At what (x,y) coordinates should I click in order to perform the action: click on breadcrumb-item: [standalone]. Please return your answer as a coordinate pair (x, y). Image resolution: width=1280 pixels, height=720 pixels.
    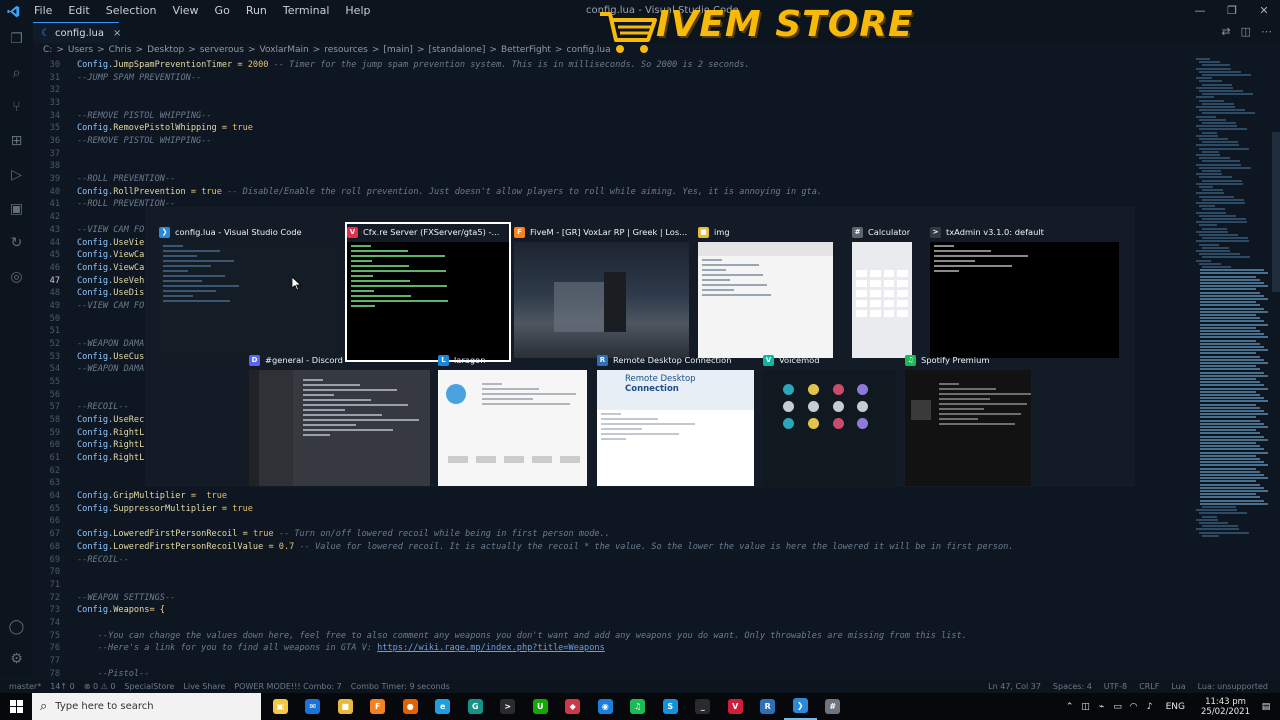
    Looking at the image, I should click on (456, 52).